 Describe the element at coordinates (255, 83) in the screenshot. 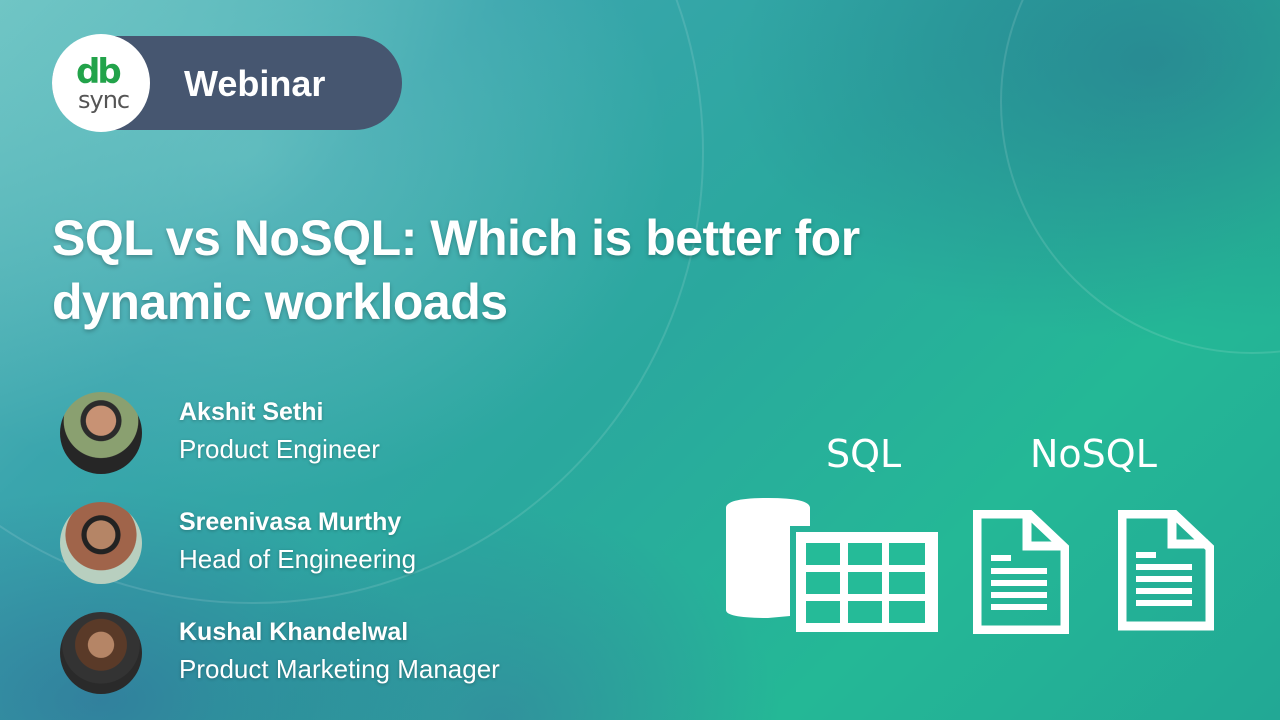

I see `webinar-label: Webinar` at that location.